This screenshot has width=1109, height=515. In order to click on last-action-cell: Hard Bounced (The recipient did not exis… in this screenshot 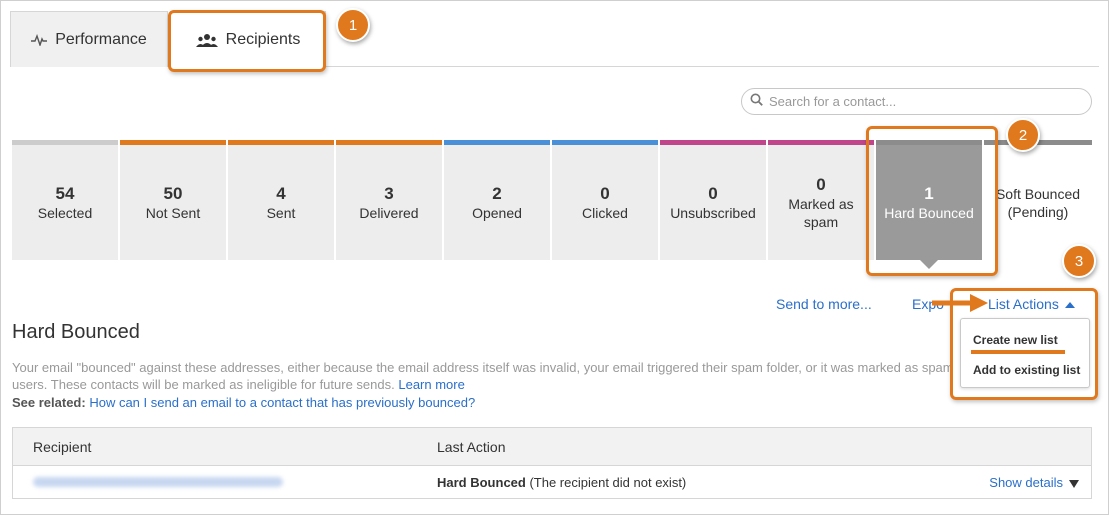, I will do `click(561, 482)`.